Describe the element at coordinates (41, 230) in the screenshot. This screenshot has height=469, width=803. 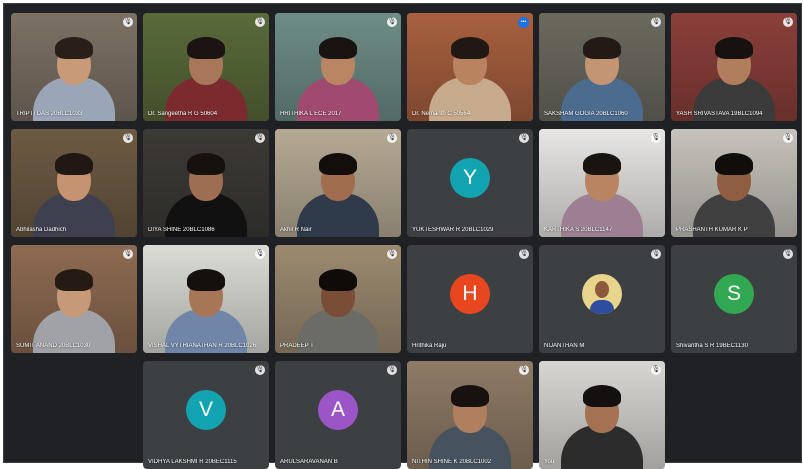
I see `participant-name: Abhilasha Dadhich` at that location.